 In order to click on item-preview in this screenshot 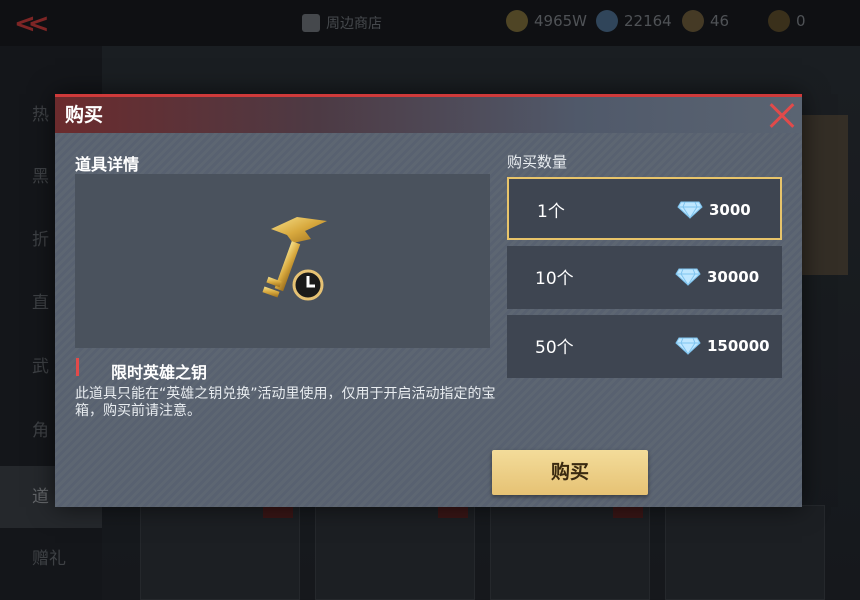, I will do `click(282, 261)`.